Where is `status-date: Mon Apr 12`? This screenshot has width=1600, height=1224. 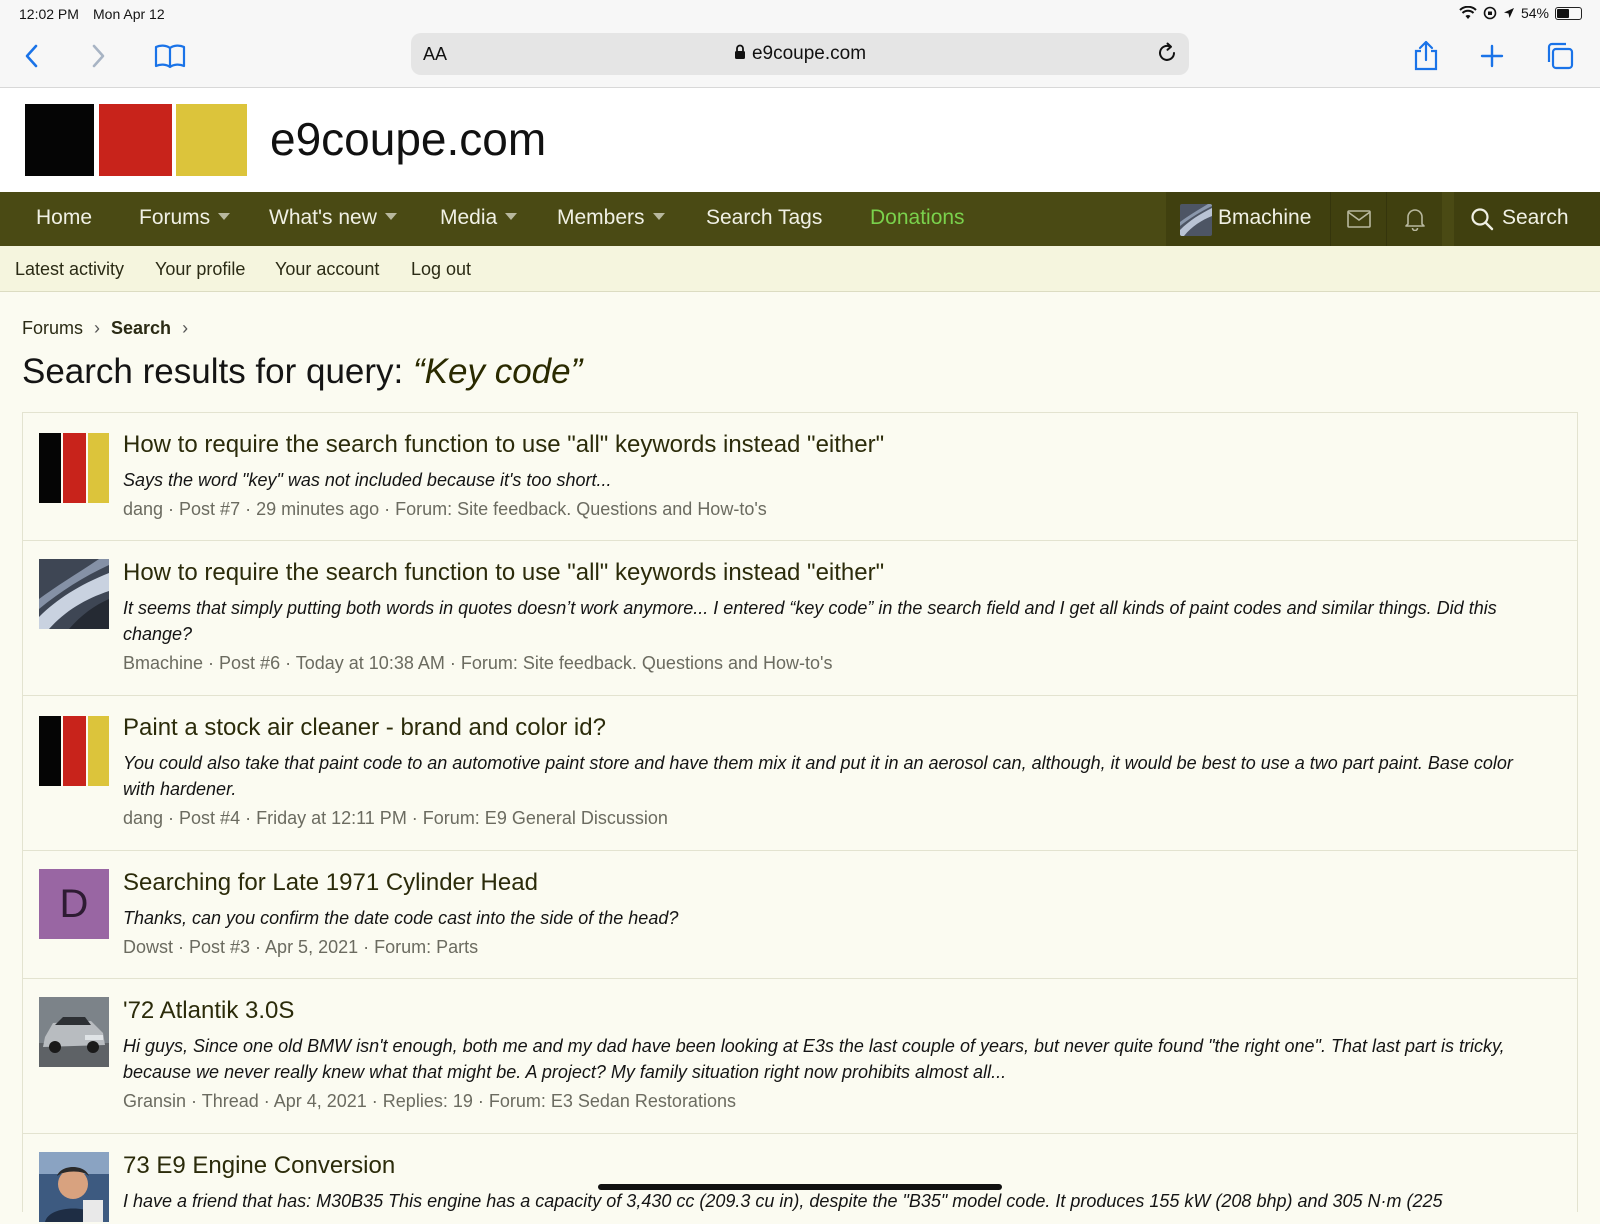
status-date: Mon Apr 12 is located at coordinates (129, 14).